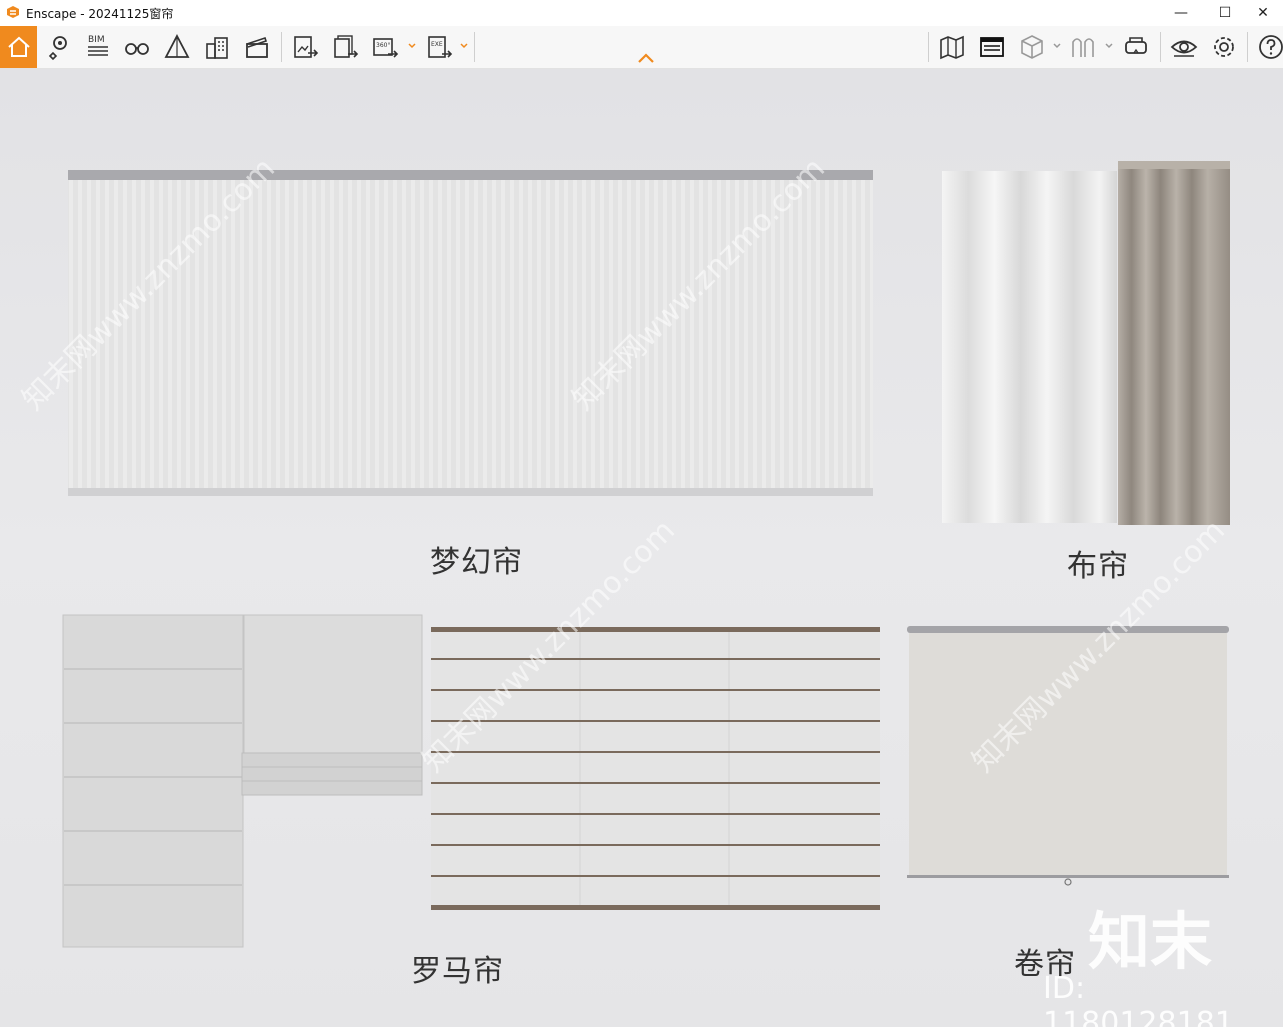 The width and height of the screenshot is (1283, 1027). I want to click on view-management-button, so click(57, 47).